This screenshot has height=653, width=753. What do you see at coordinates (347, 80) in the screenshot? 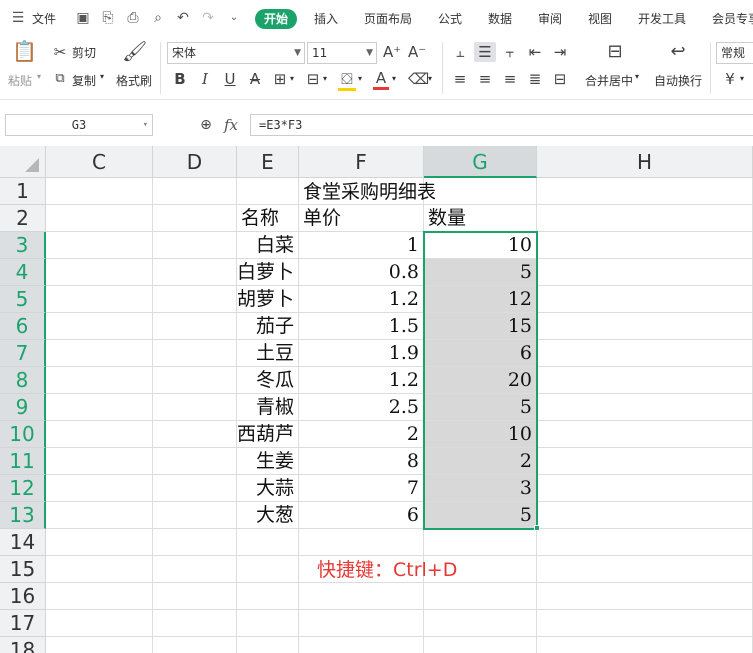
I see `fill-color-icon: ⛋` at bounding box center [347, 80].